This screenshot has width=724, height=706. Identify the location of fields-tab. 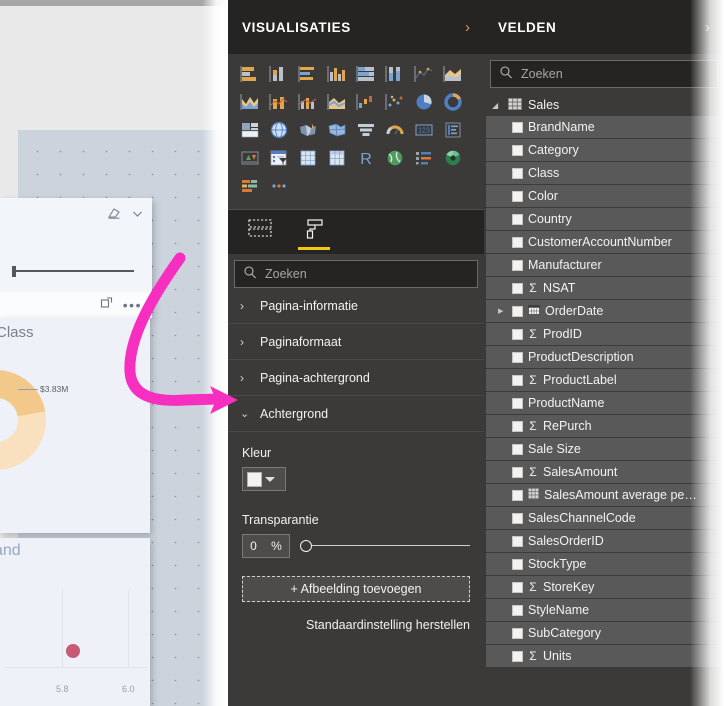
(260, 232).